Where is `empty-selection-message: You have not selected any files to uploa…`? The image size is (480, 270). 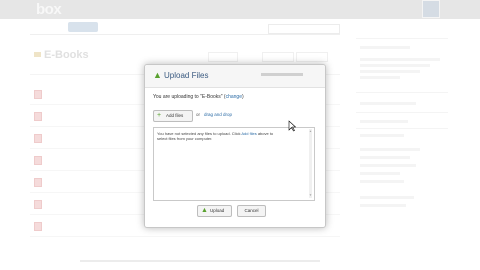
empty-selection-message: You have not selected any files to uploa… is located at coordinates (217, 136).